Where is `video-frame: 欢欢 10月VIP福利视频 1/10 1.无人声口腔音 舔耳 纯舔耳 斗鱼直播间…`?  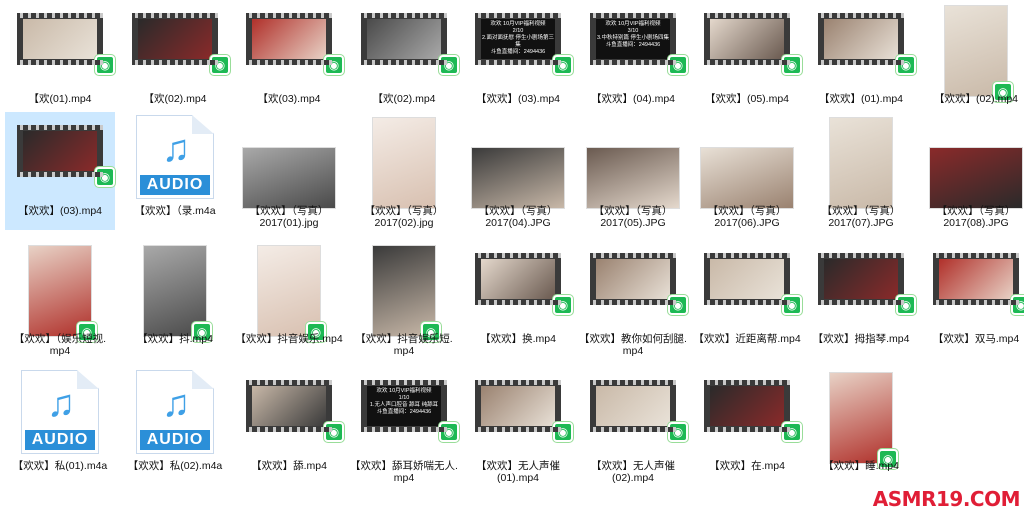 video-frame: 欢欢 10月VIP福利视频 1/10 1.无人声口腔音 舔耳 纯舔耳 斗鱼直播间… is located at coordinates (404, 406).